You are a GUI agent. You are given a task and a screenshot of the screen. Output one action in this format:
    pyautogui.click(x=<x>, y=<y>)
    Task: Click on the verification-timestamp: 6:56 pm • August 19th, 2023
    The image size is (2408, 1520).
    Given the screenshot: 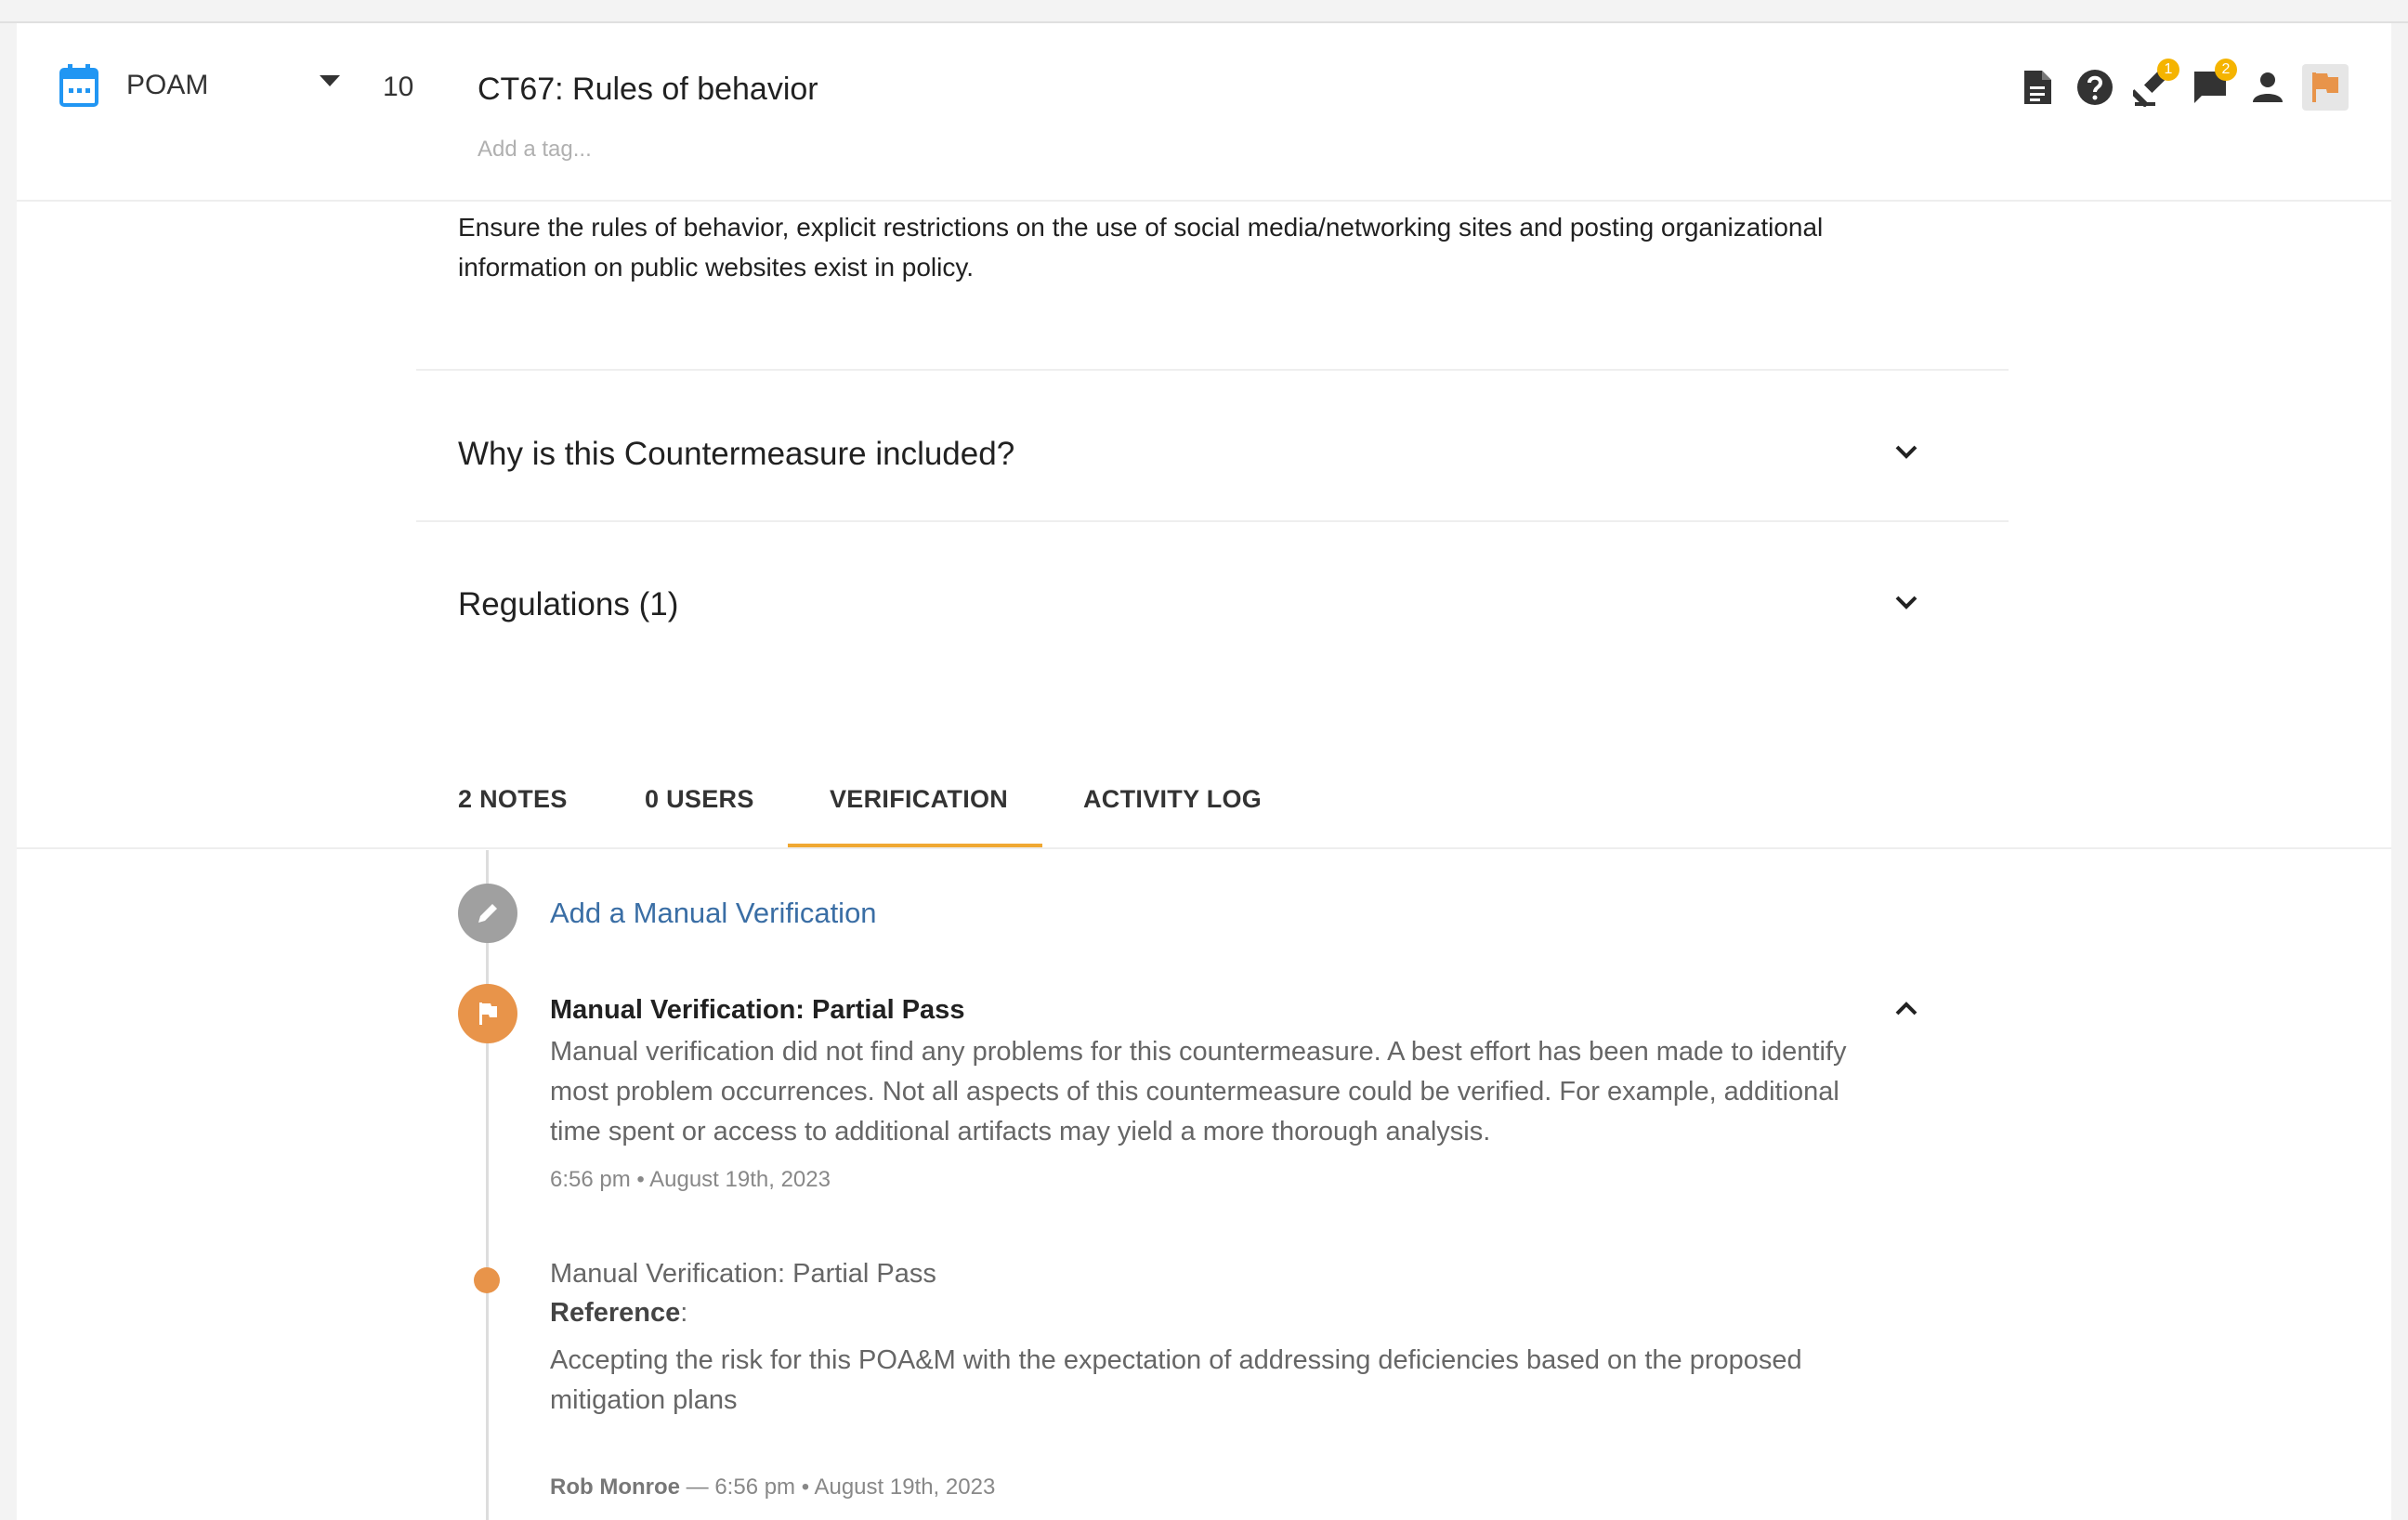 What is the action you would take?
    pyautogui.click(x=690, y=1179)
    